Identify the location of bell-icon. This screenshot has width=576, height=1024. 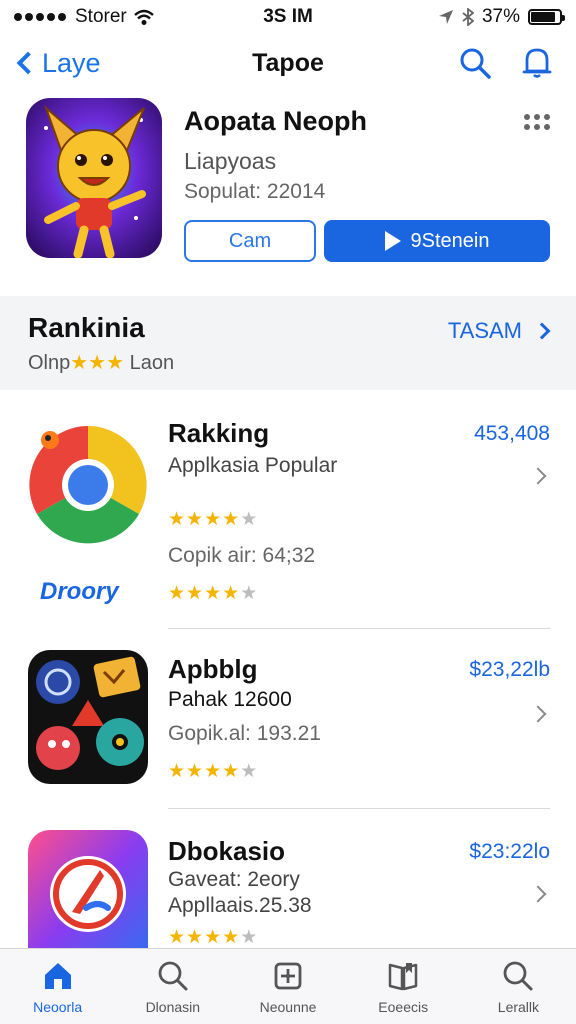
(537, 63).